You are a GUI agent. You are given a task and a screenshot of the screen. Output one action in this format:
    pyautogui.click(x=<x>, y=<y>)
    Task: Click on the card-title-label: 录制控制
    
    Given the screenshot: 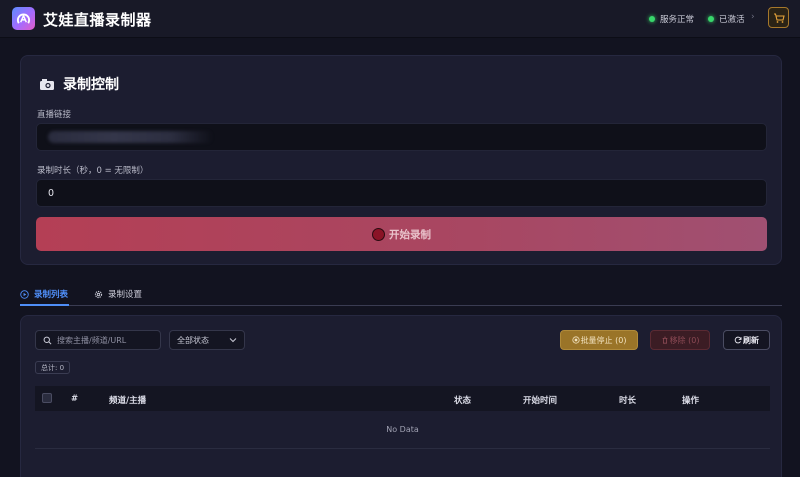 What is the action you would take?
    pyautogui.click(x=91, y=85)
    